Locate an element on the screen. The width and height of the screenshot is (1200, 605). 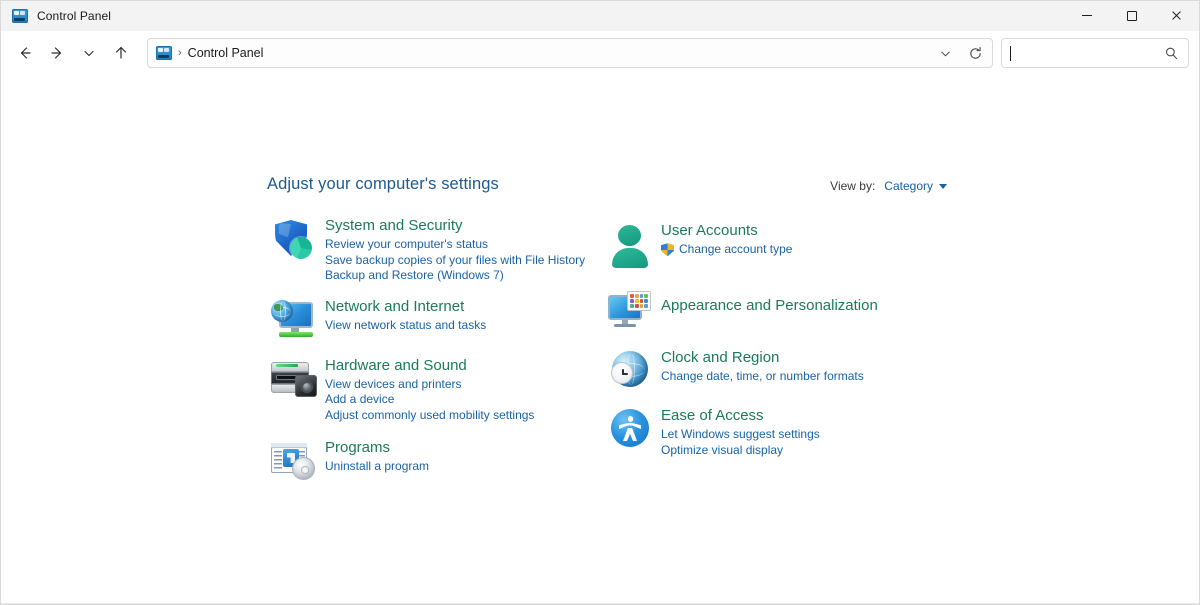
network-monitor-globe-icon is located at coordinates (294, 320).